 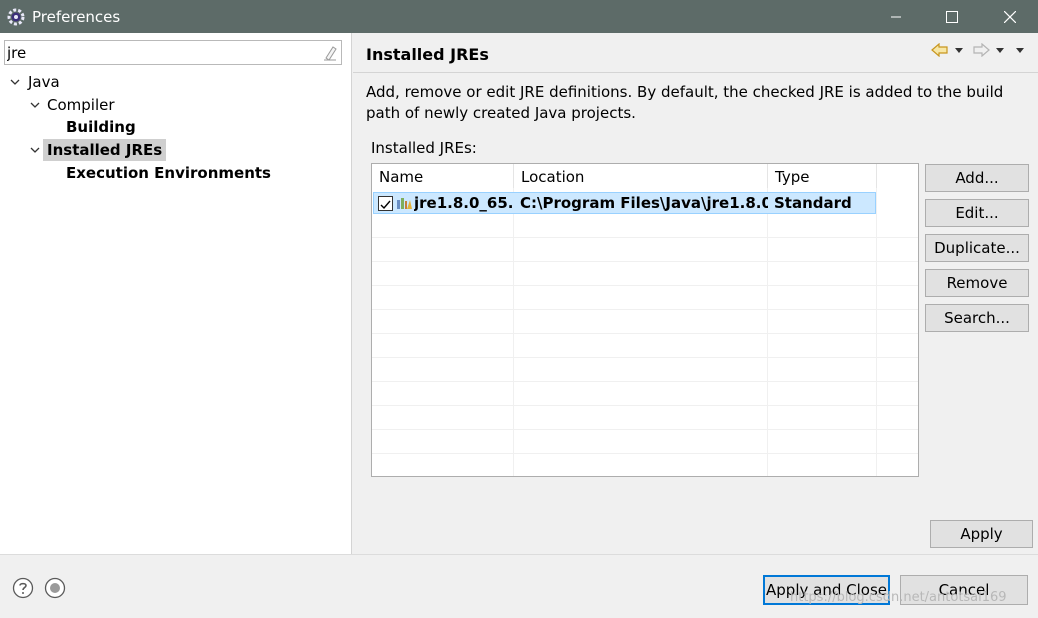 What do you see at coordinates (155, 52) in the screenshot?
I see `filter-input` at bounding box center [155, 52].